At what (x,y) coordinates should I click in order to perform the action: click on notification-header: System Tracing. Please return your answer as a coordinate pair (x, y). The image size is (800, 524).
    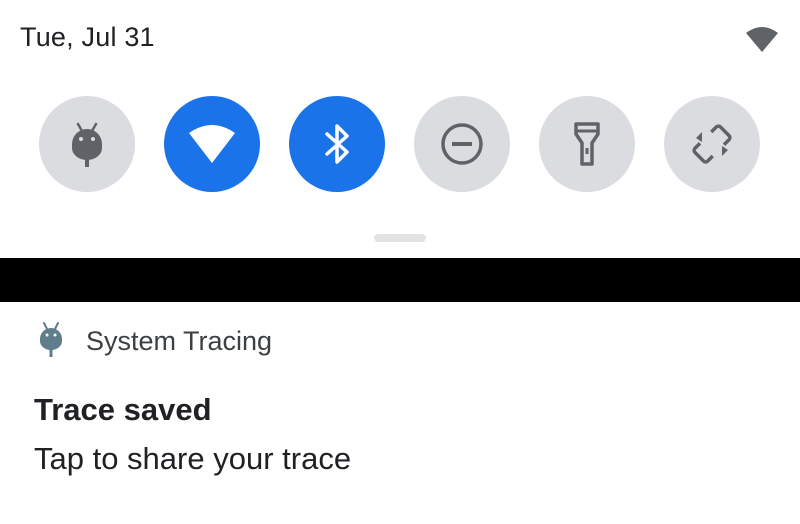
    Looking at the image, I should click on (155, 341).